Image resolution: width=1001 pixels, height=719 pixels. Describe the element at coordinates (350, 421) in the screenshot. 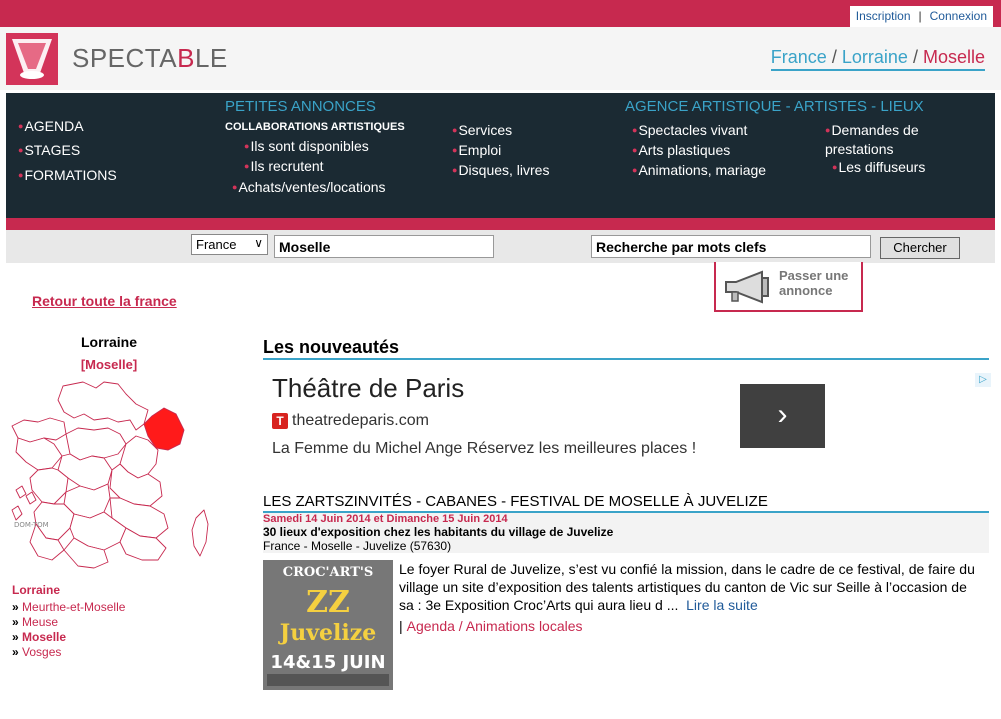

I see `ad-site: Ttheatredeparis.com` at that location.